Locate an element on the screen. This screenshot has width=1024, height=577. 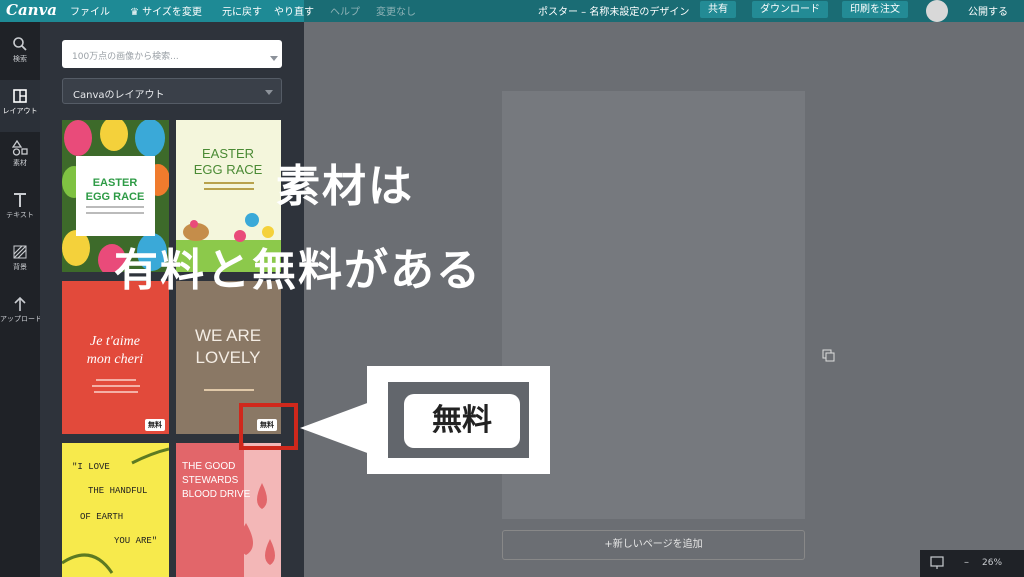
sidebar-rail: 検索 レイアウト 素材 テキスト 背景 アップロード is located at coordinates (21, 299).